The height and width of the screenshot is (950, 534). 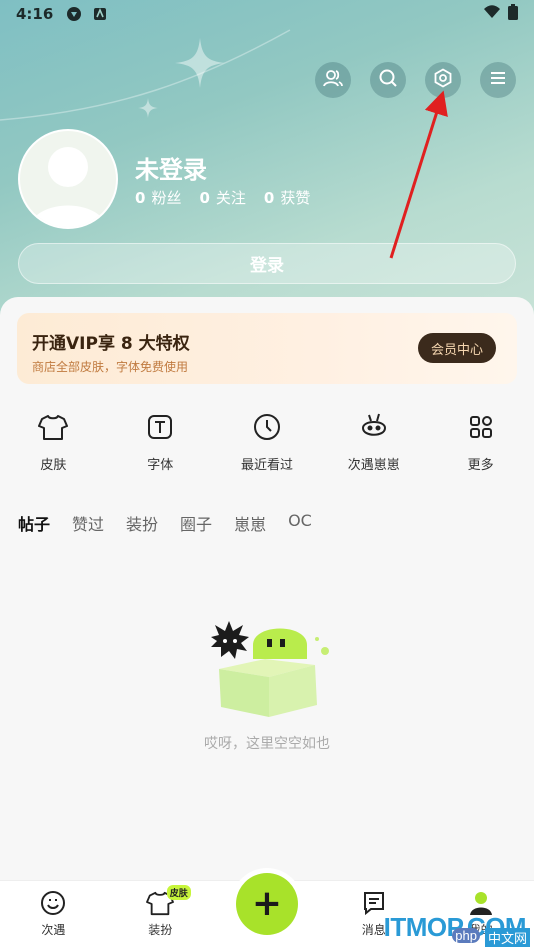 What do you see at coordinates (53, 427) in the screenshot?
I see `shirt-icon` at bounding box center [53, 427].